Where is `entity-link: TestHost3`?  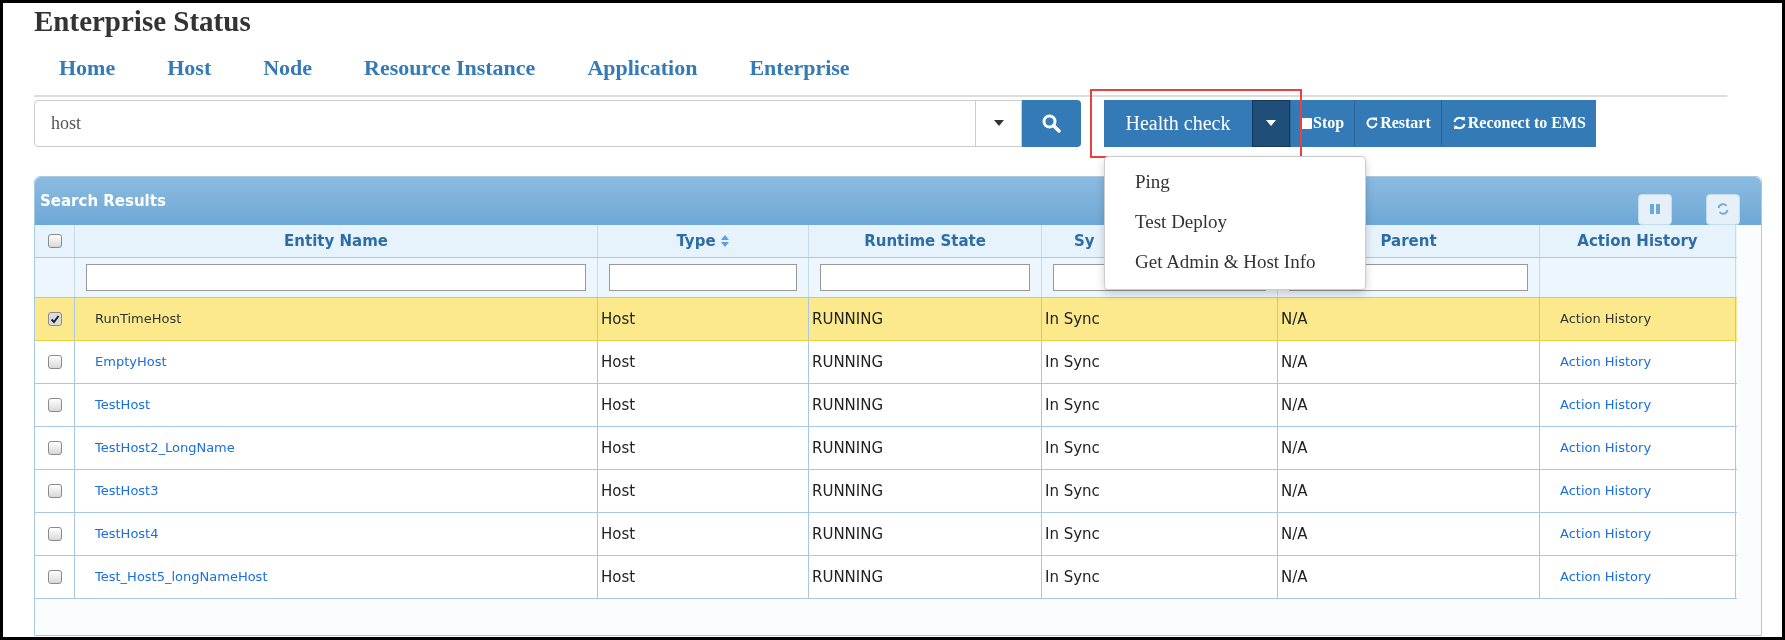
entity-link: TestHost3 is located at coordinates (127, 491).